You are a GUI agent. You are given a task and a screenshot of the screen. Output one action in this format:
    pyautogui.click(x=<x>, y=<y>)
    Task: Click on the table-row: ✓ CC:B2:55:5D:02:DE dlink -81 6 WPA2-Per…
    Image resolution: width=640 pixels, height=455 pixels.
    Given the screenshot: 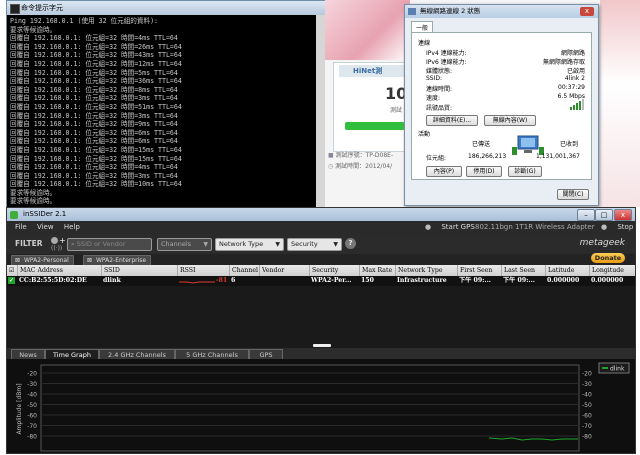 What is the action you would take?
    pyautogui.click(x=321, y=281)
    